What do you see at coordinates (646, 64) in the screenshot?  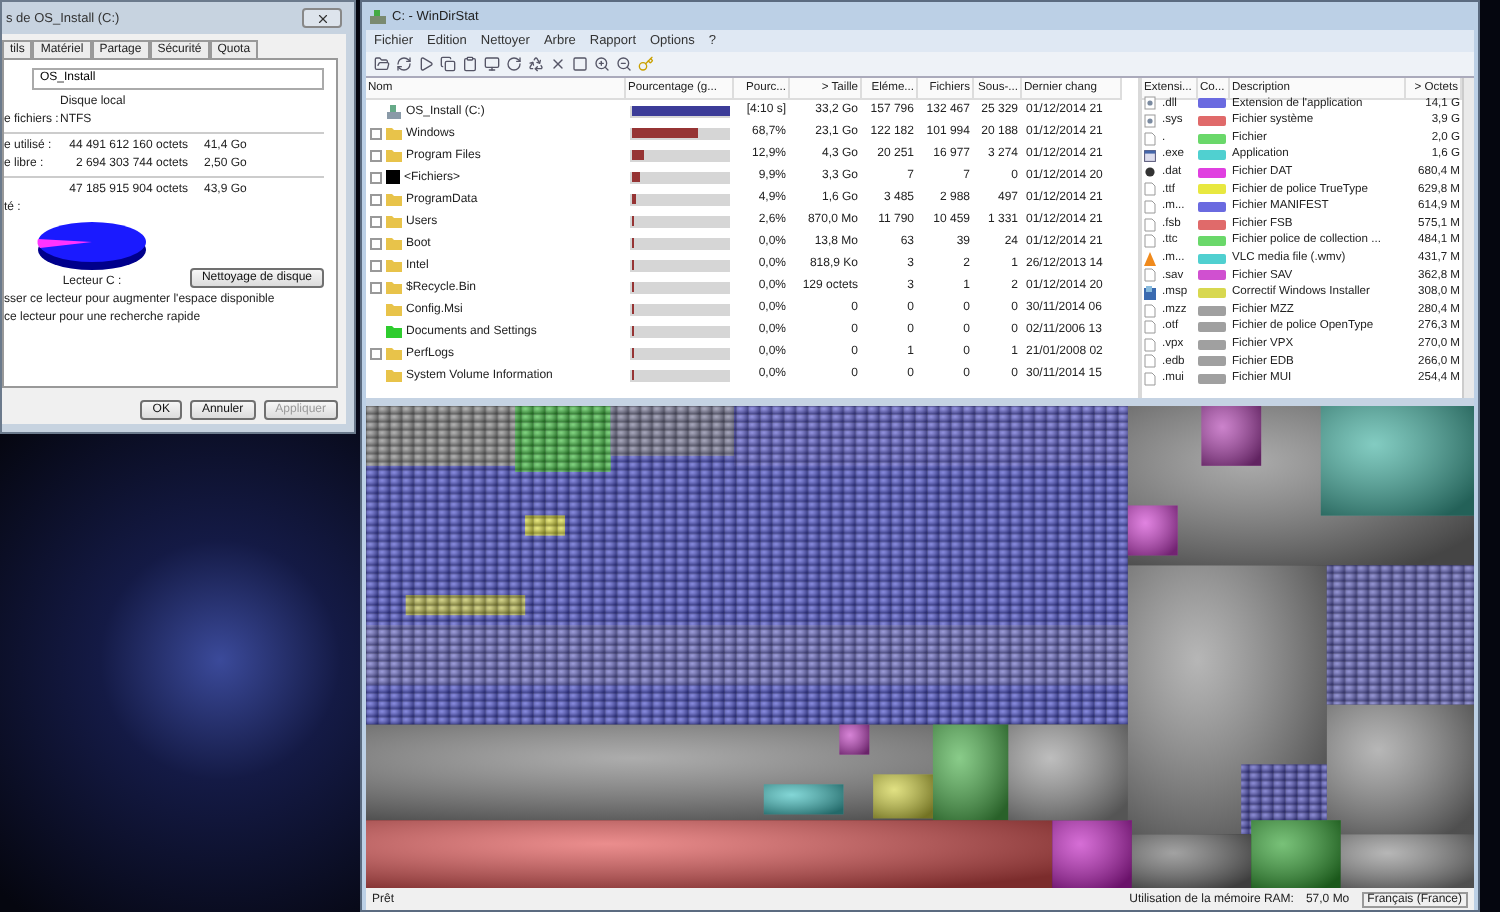 I see `key-icon` at bounding box center [646, 64].